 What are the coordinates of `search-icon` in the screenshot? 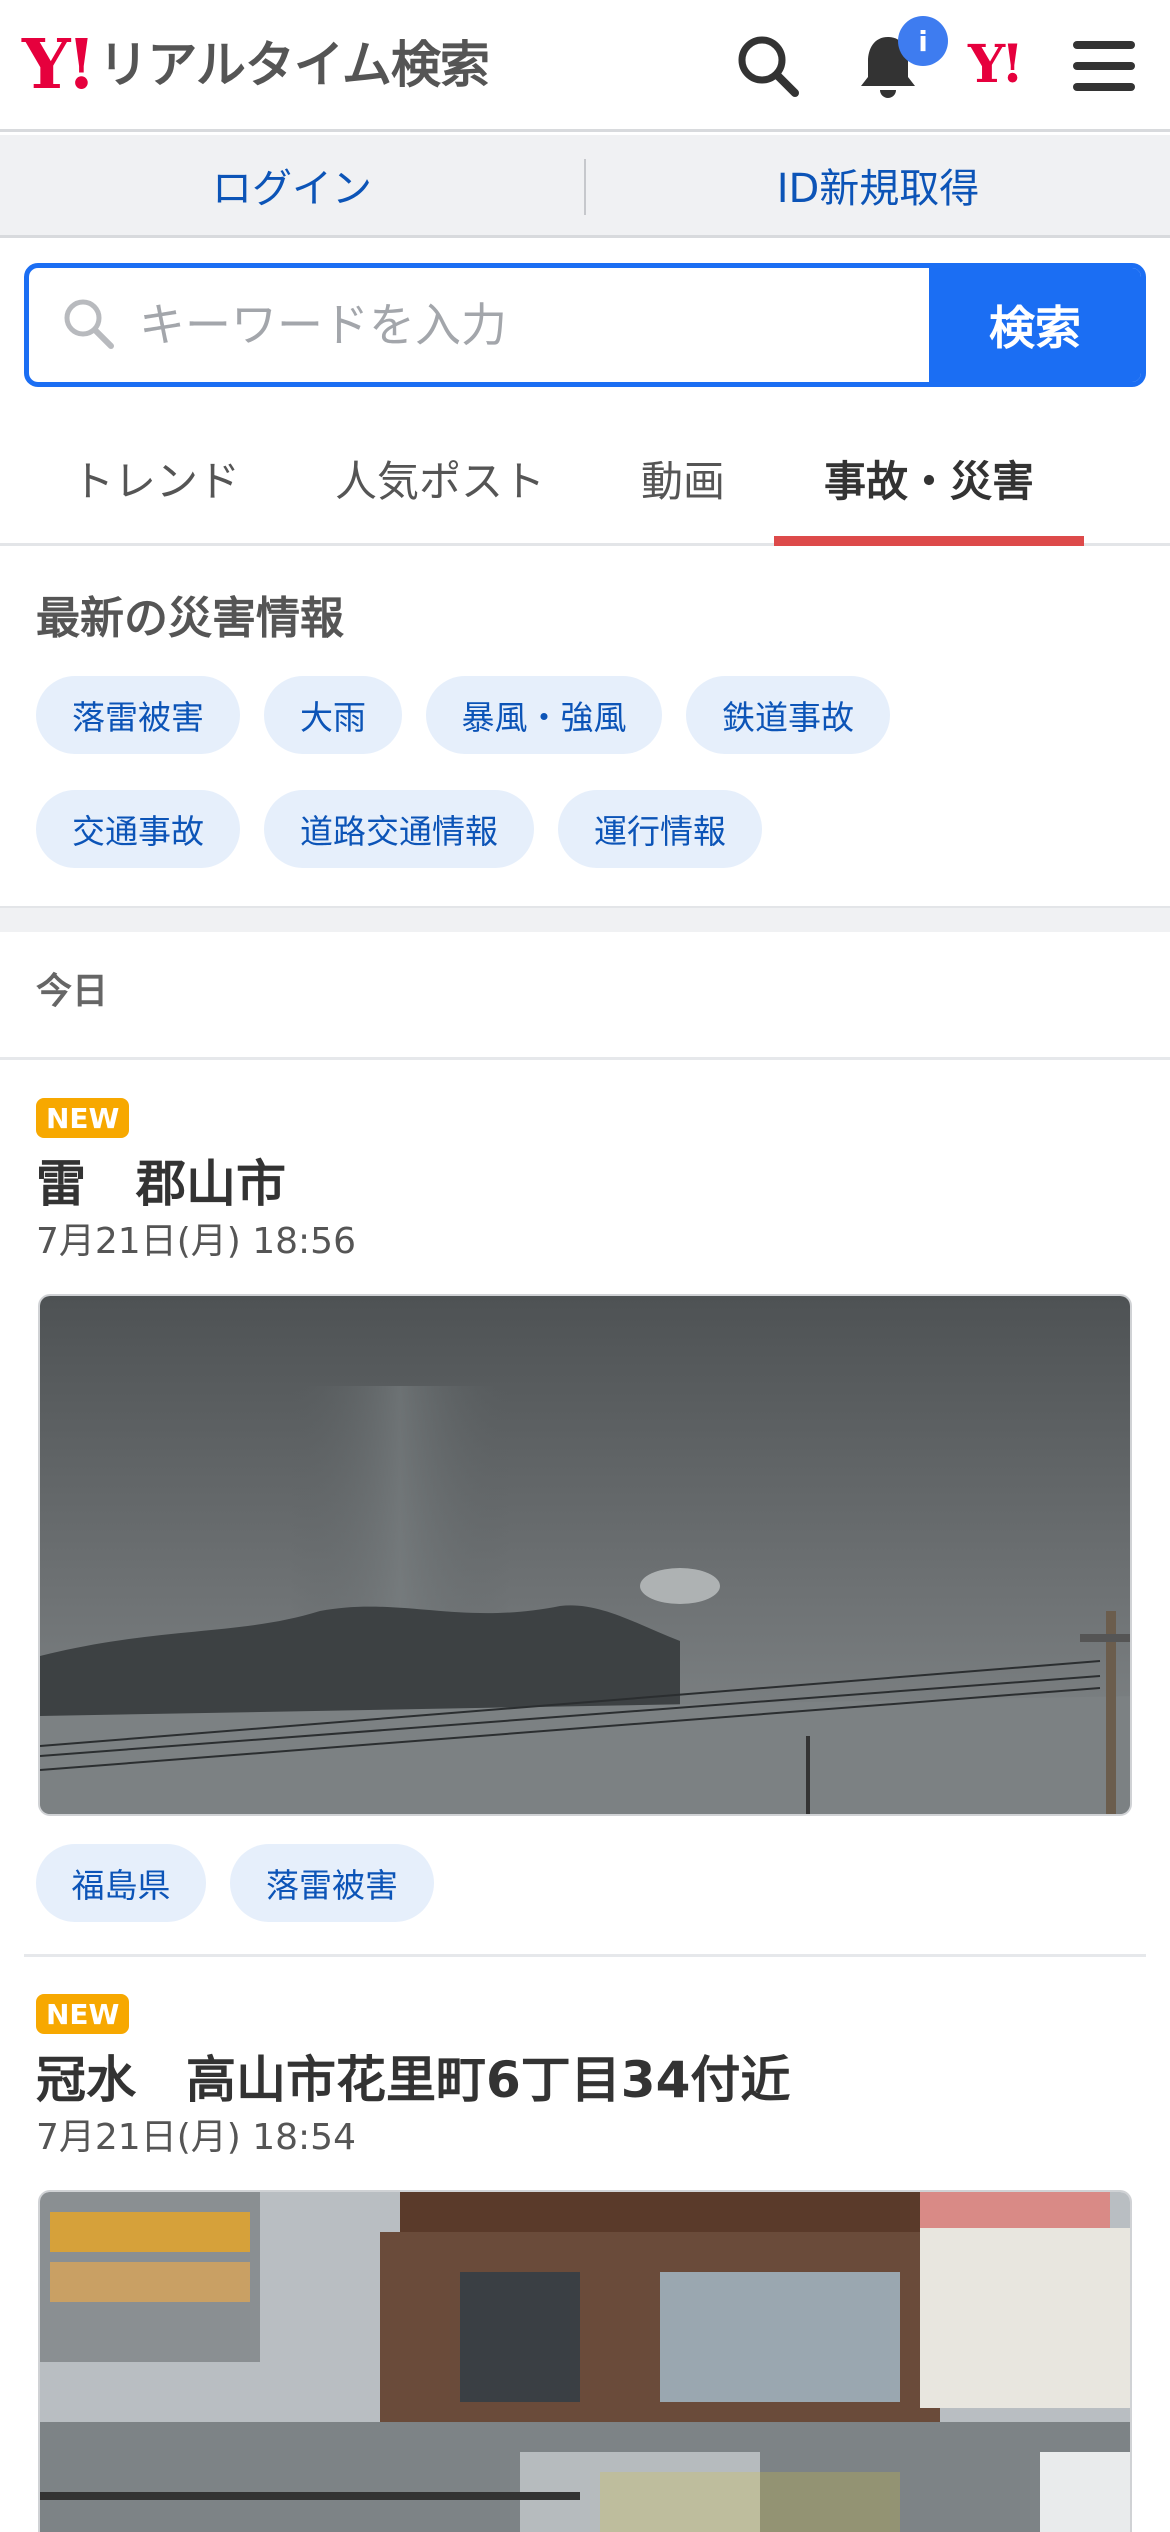 It's located at (768, 66).